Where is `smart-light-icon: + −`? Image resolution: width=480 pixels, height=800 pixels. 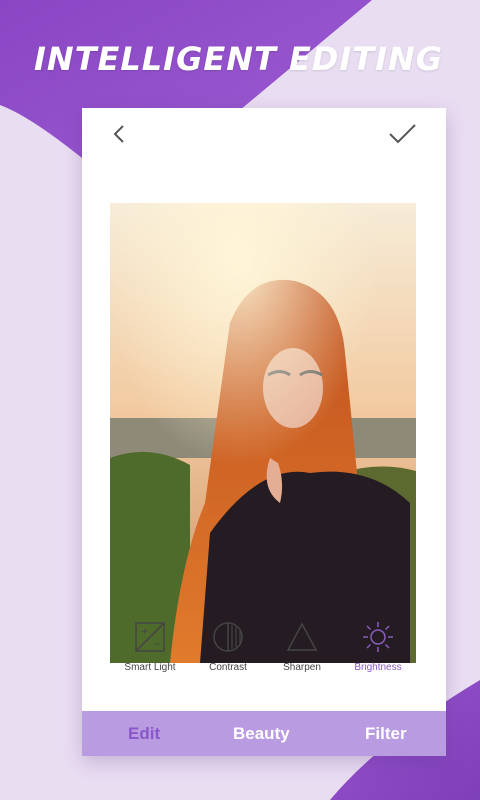
smart-light-icon: + − is located at coordinates (150, 637).